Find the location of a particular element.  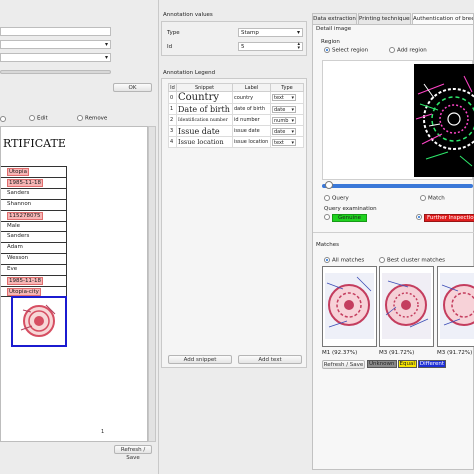

legend-header-label: Label is located at coordinates (251, 87).